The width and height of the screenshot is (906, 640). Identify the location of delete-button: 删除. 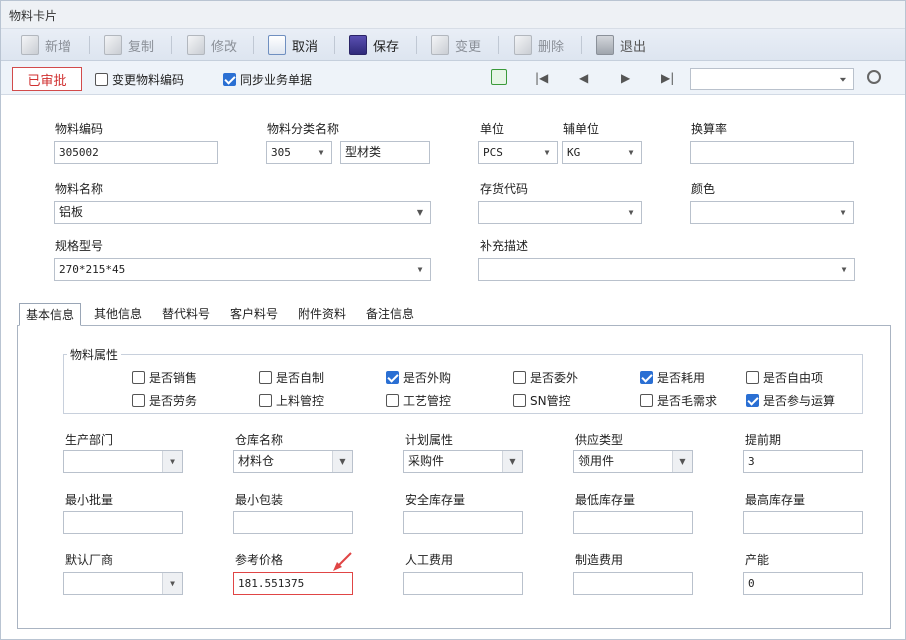
(539, 45).